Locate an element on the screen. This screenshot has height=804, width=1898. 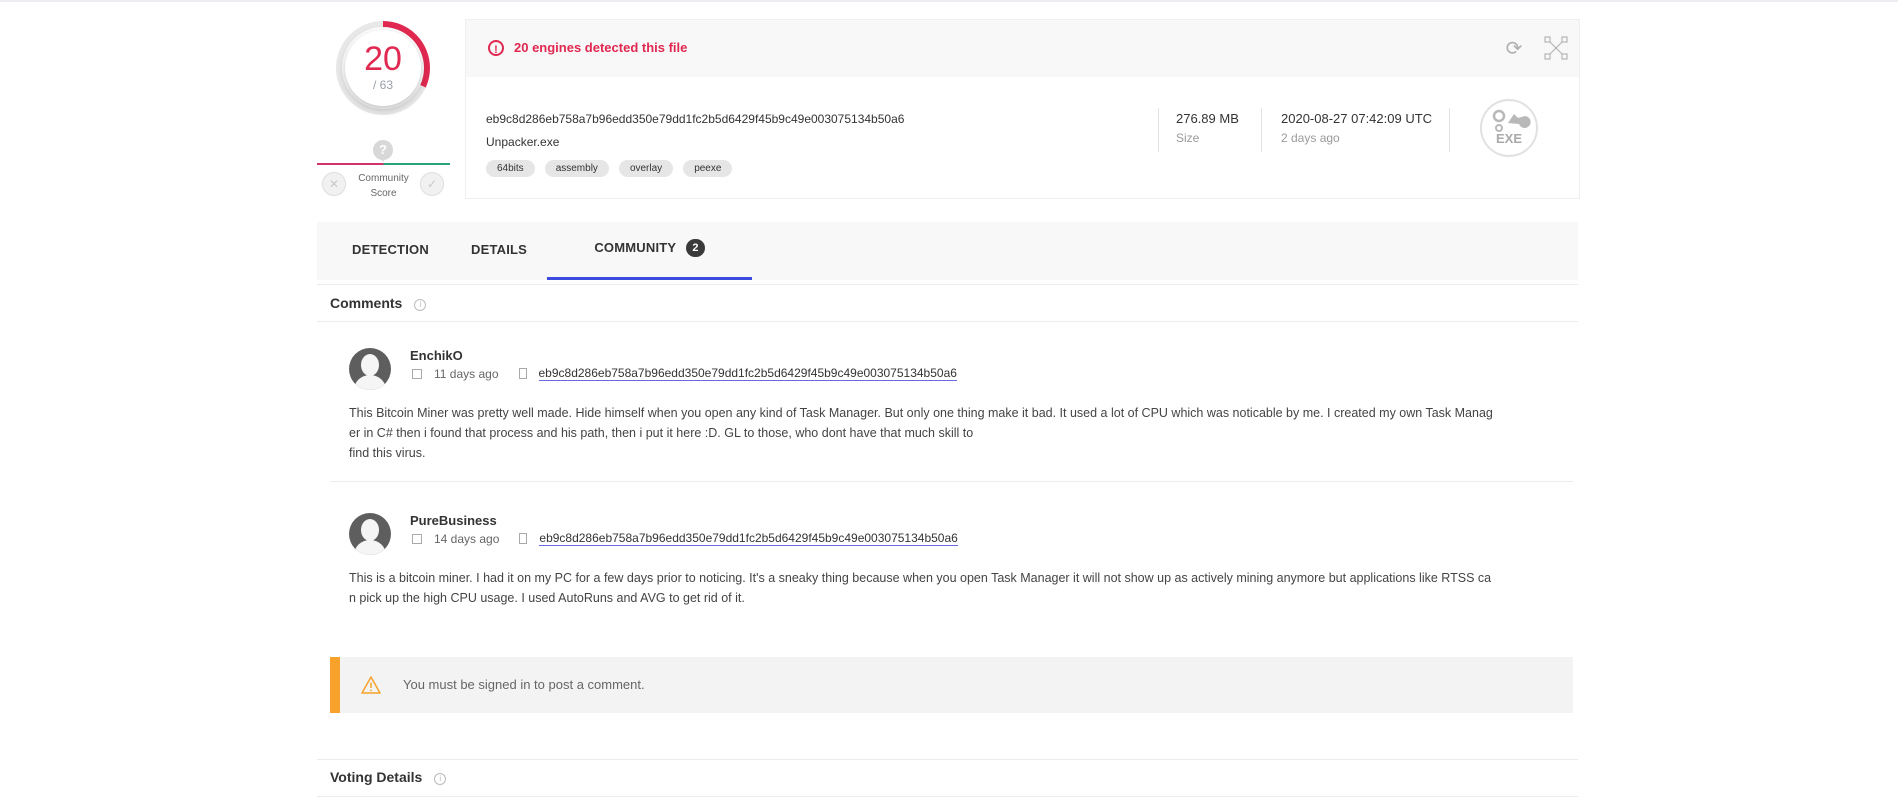
file-name: Unpacker.exe is located at coordinates (523, 142).